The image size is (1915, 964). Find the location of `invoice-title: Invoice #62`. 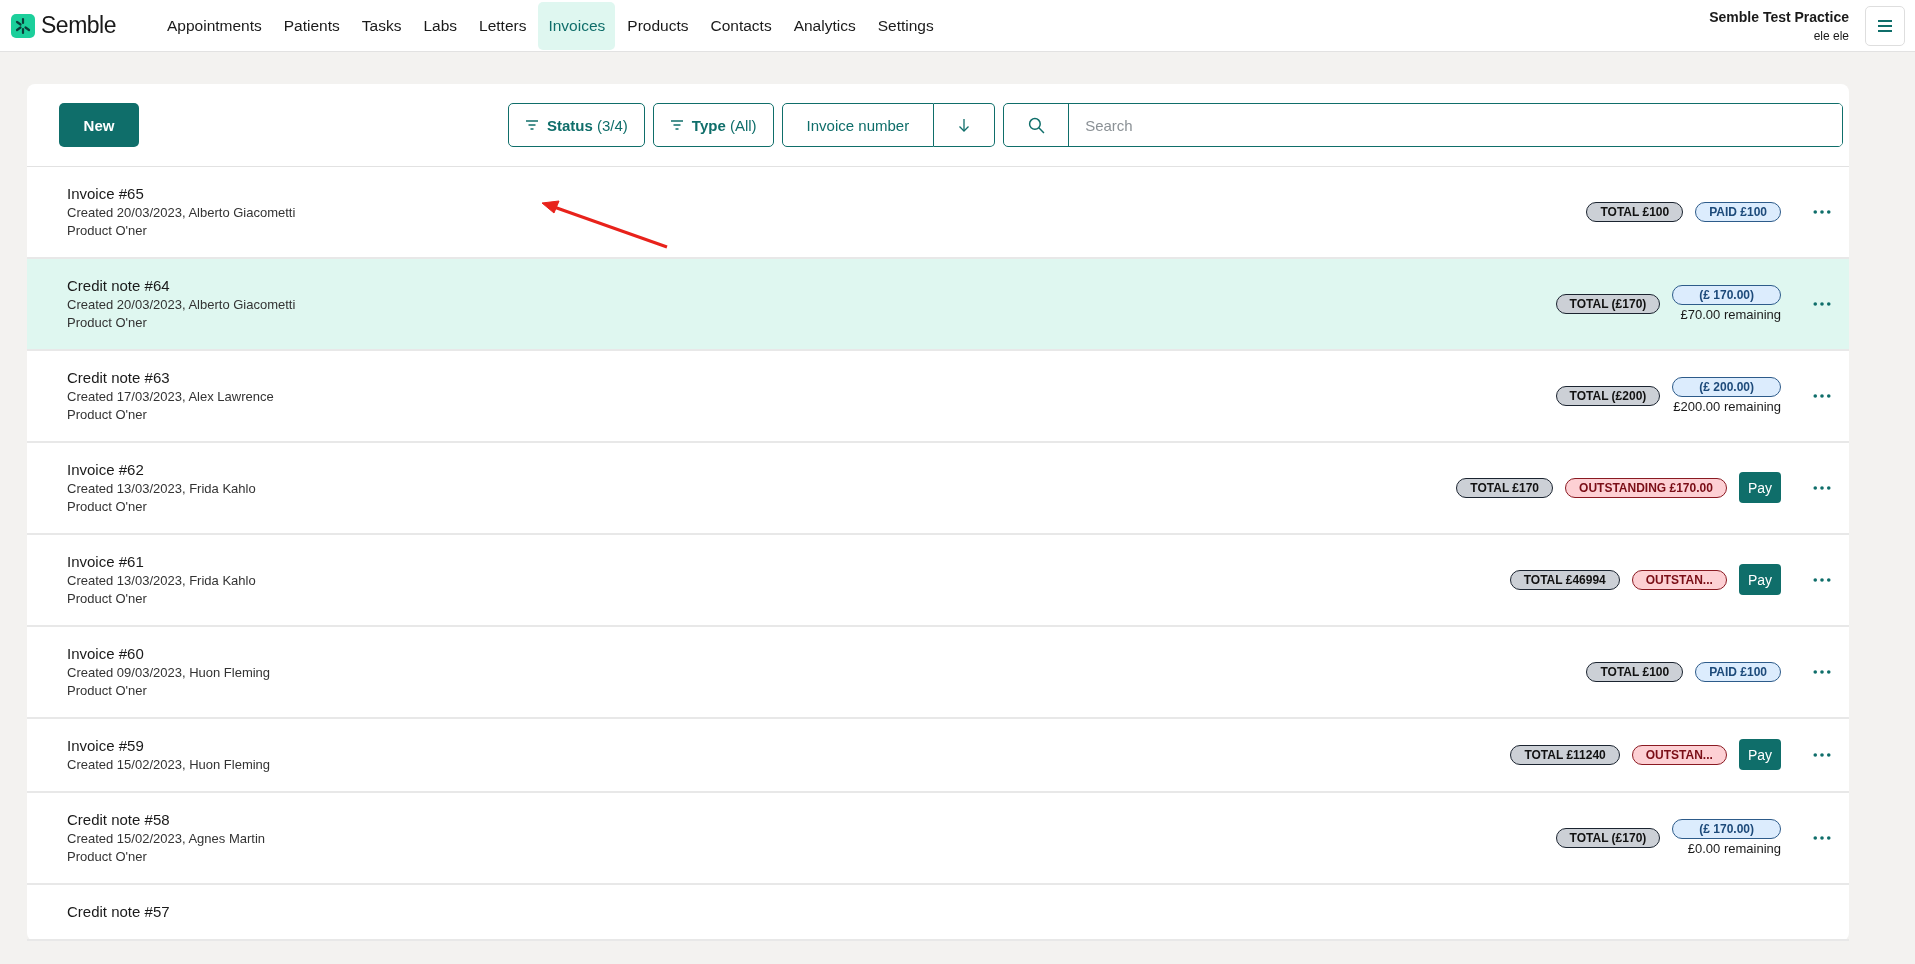

invoice-title: Invoice #62 is located at coordinates (106, 469).